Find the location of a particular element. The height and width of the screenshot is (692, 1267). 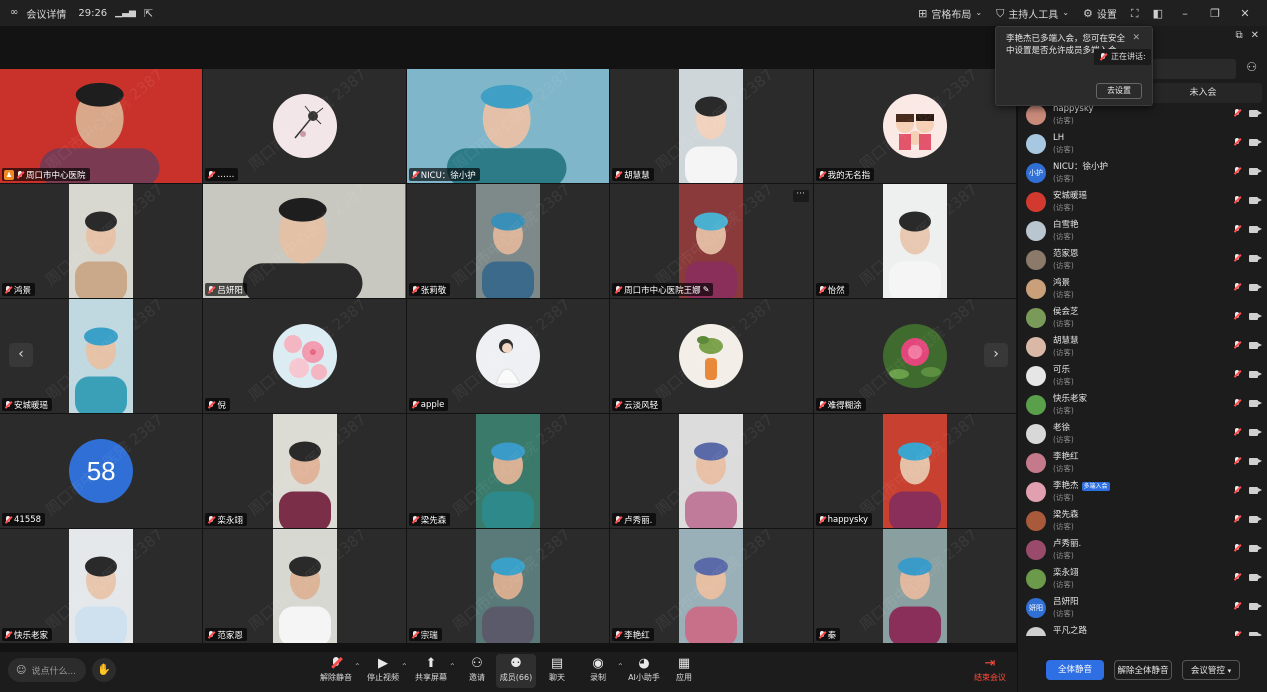

list-item: 李艳红 (访客) is located at coordinates (1142, 462).